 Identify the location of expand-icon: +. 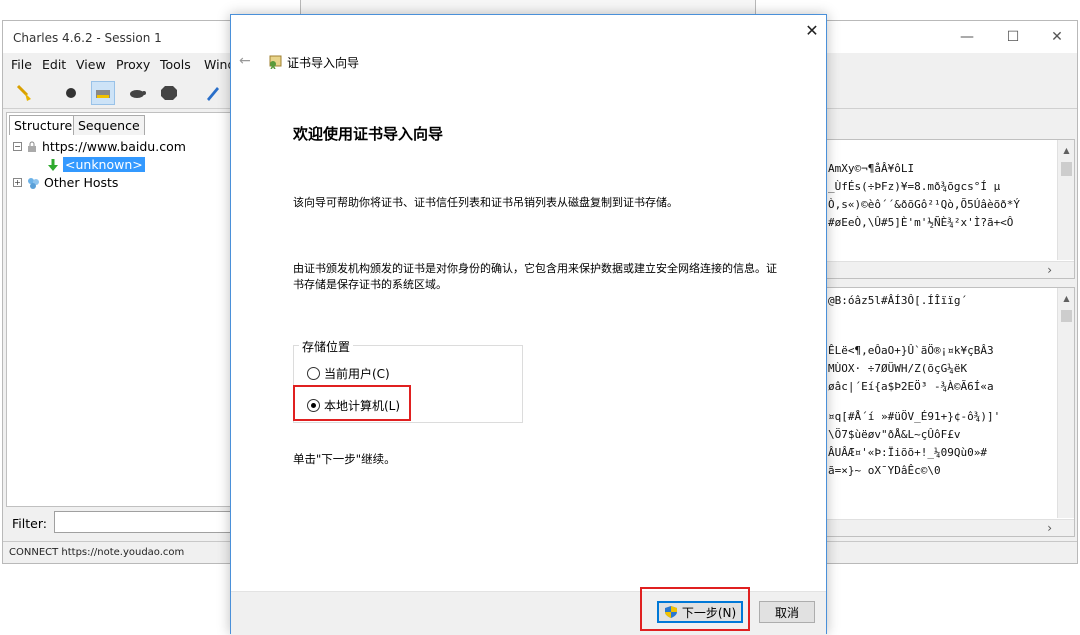
(17, 182).